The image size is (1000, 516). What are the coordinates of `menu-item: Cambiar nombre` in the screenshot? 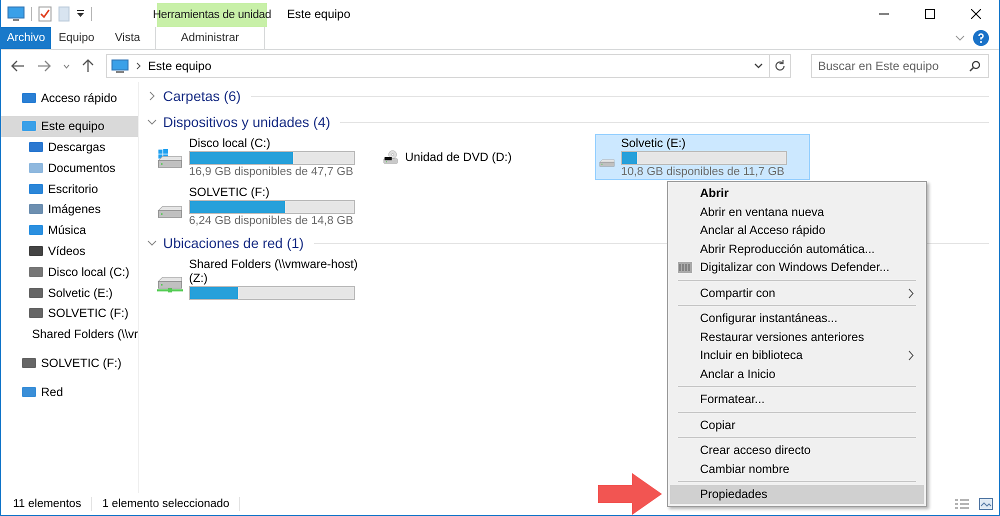 It's located at (797, 469).